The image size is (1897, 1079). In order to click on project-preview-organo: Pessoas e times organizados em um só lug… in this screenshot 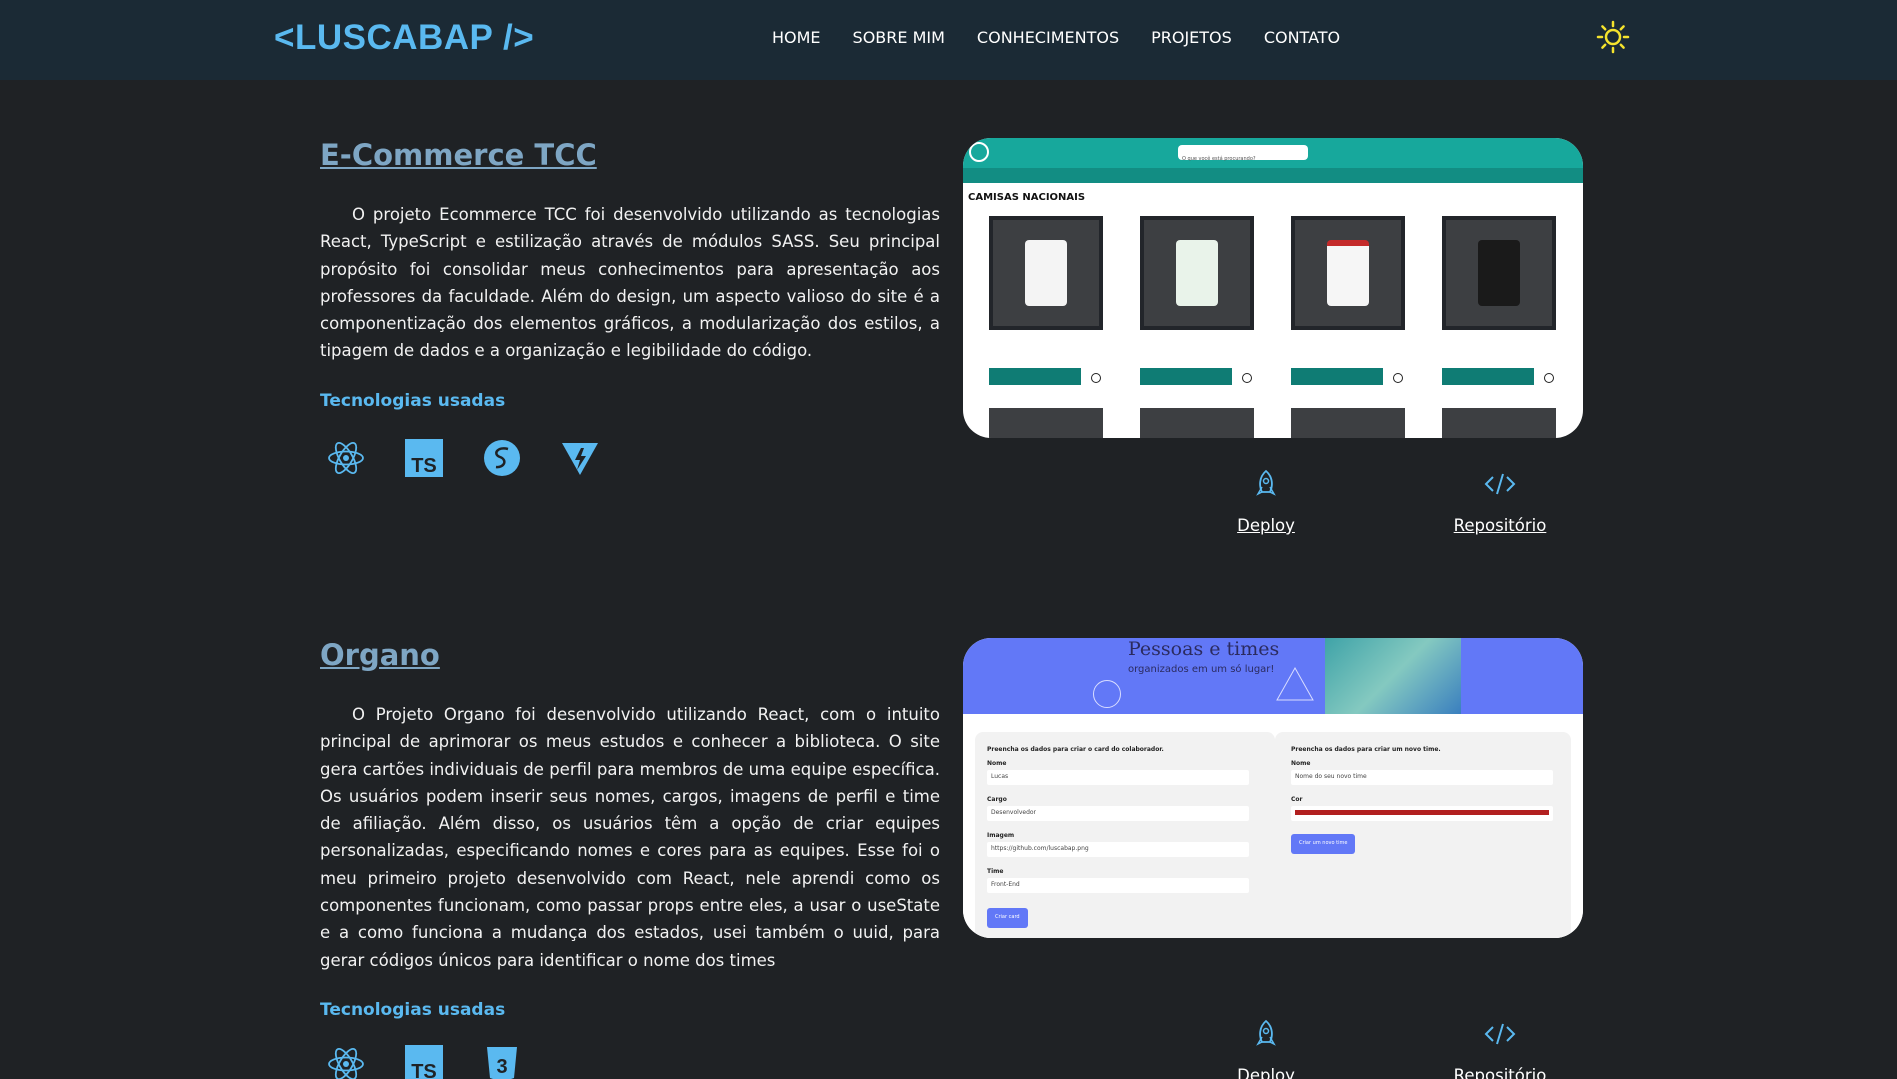, I will do `click(1273, 788)`.